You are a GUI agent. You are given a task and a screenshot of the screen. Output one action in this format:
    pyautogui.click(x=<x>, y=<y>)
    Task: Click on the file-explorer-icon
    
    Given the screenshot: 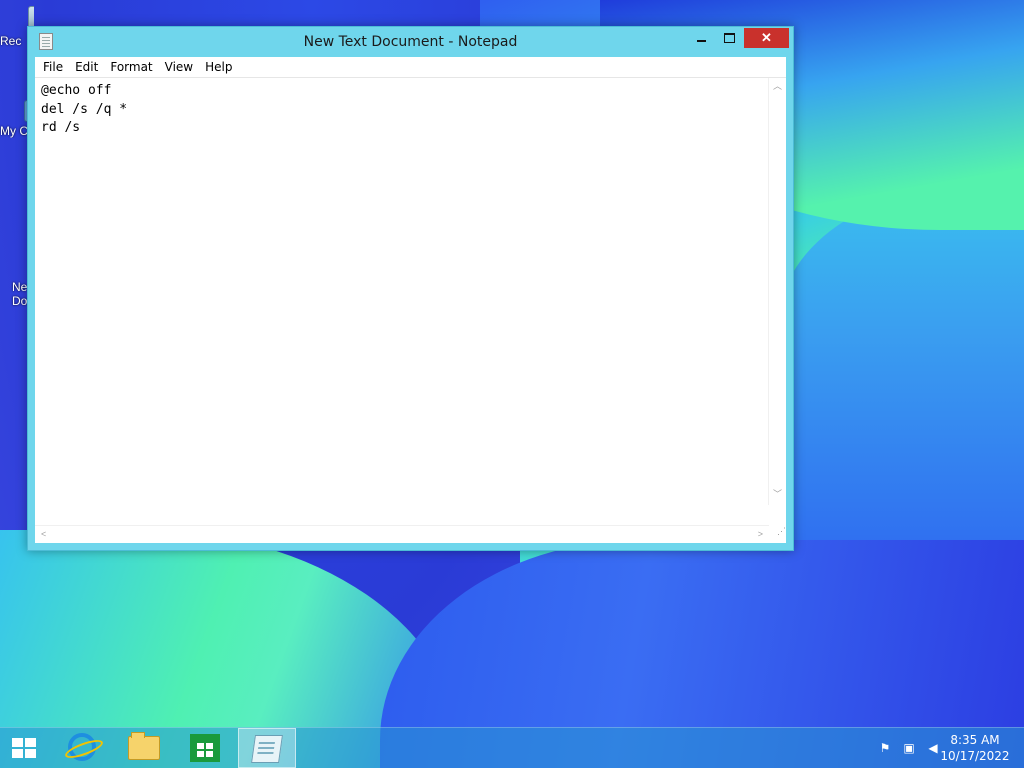 What is the action you would take?
    pyautogui.click(x=144, y=746)
    